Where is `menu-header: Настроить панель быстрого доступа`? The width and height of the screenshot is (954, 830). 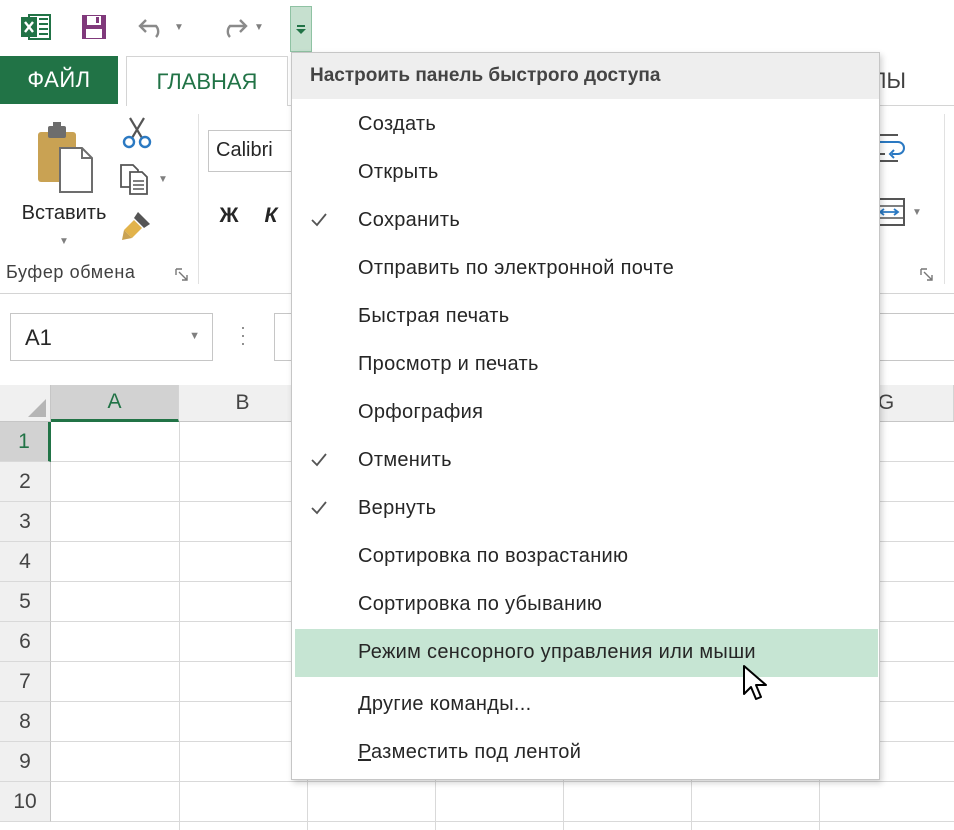 menu-header: Настроить панель быстрого доступа is located at coordinates (585, 76).